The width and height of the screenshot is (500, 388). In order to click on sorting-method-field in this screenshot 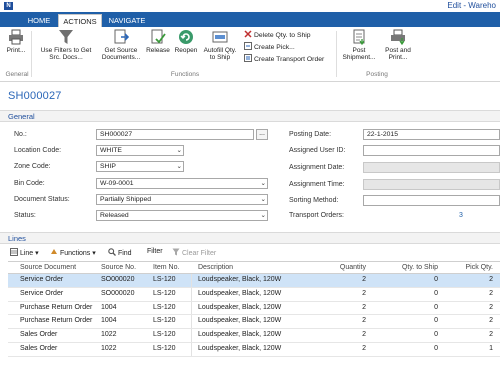, I will do `click(431, 200)`.